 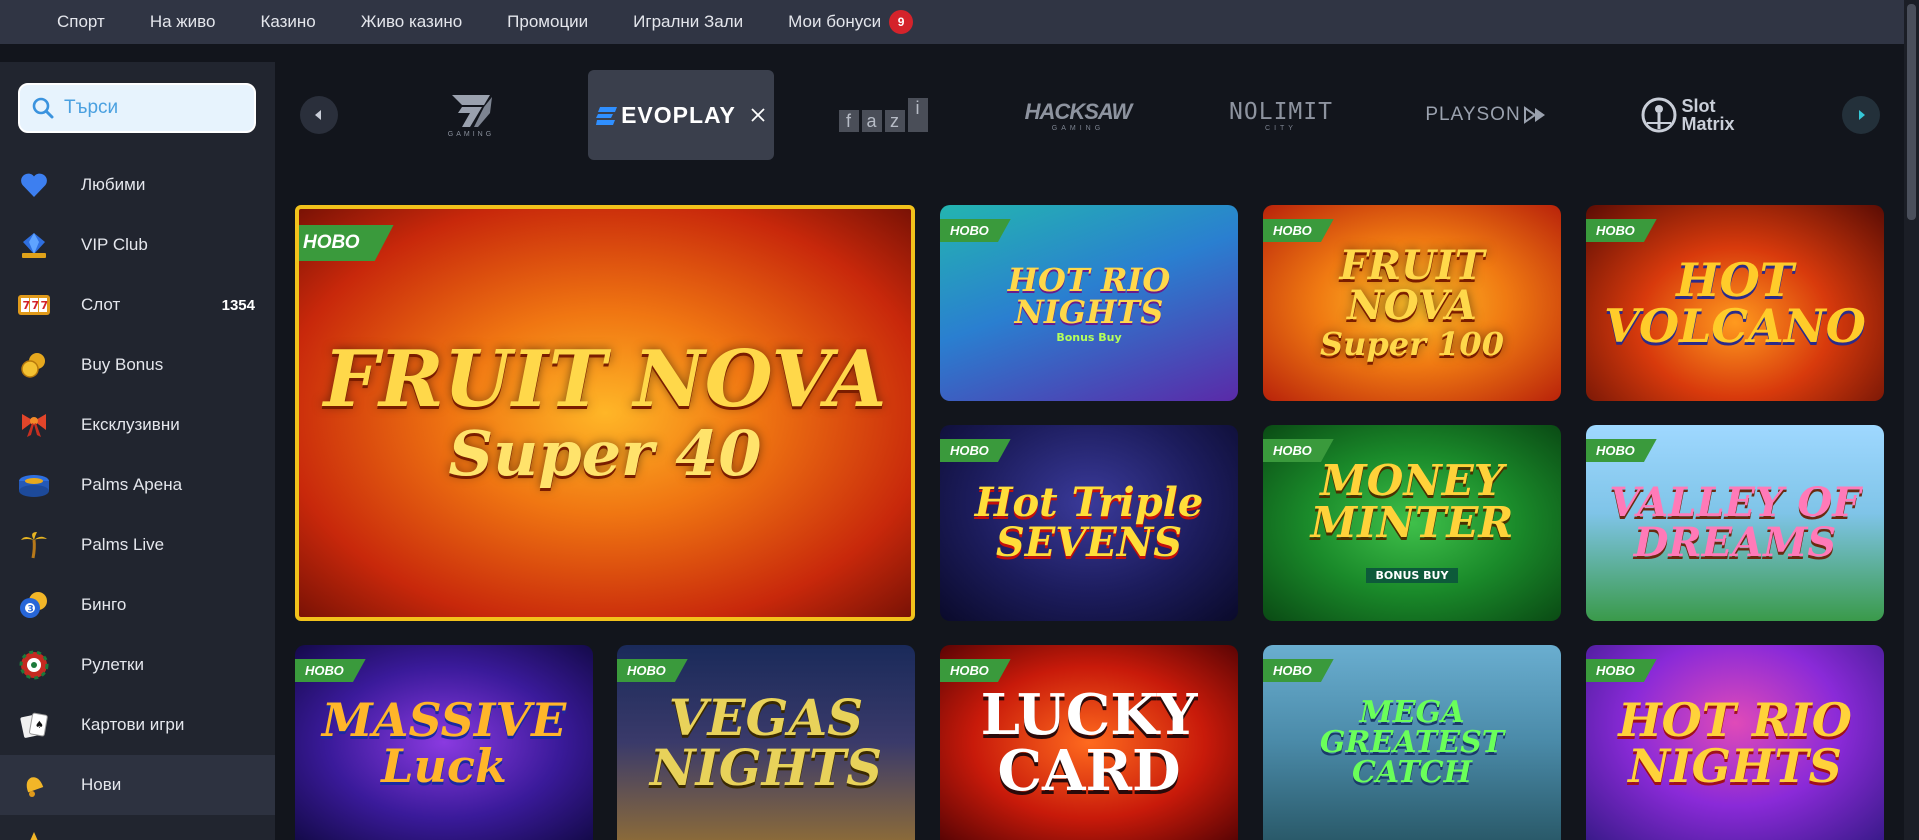 What do you see at coordinates (137, 665) in the screenshot?
I see `sidebar-item-roulette: Рулетки` at bounding box center [137, 665].